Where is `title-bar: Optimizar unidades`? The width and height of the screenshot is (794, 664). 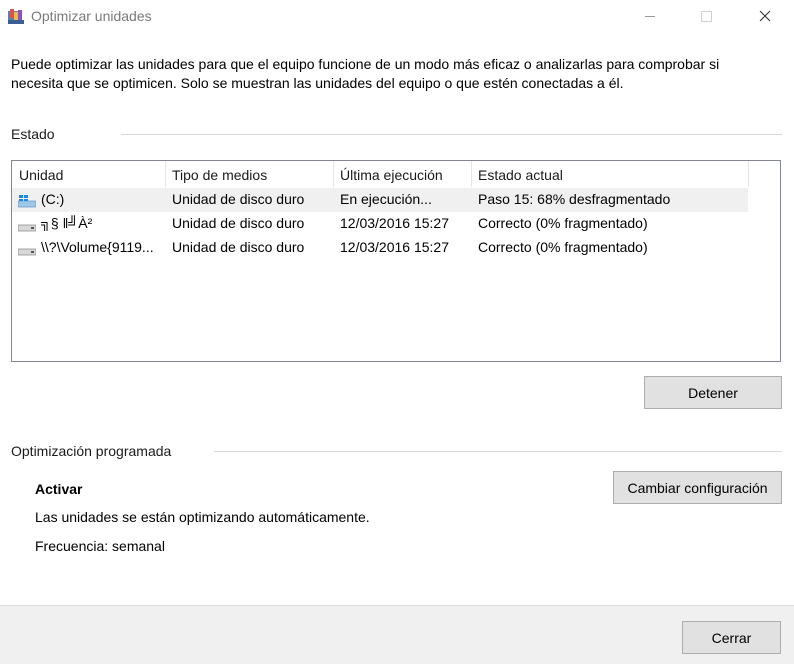 title-bar: Optimizar unidades is located at coordinates (397, 16).